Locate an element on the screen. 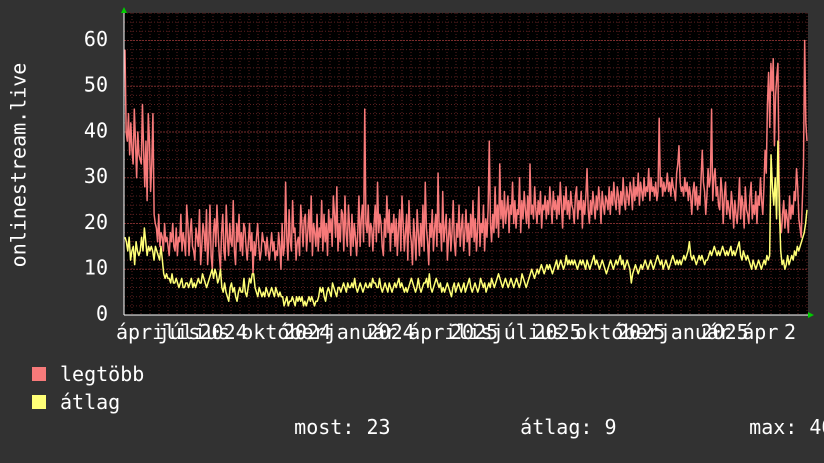 The width and height of the screenshot is (824, 463). x-tick-label: ápr is located at coordinates (760, 332).